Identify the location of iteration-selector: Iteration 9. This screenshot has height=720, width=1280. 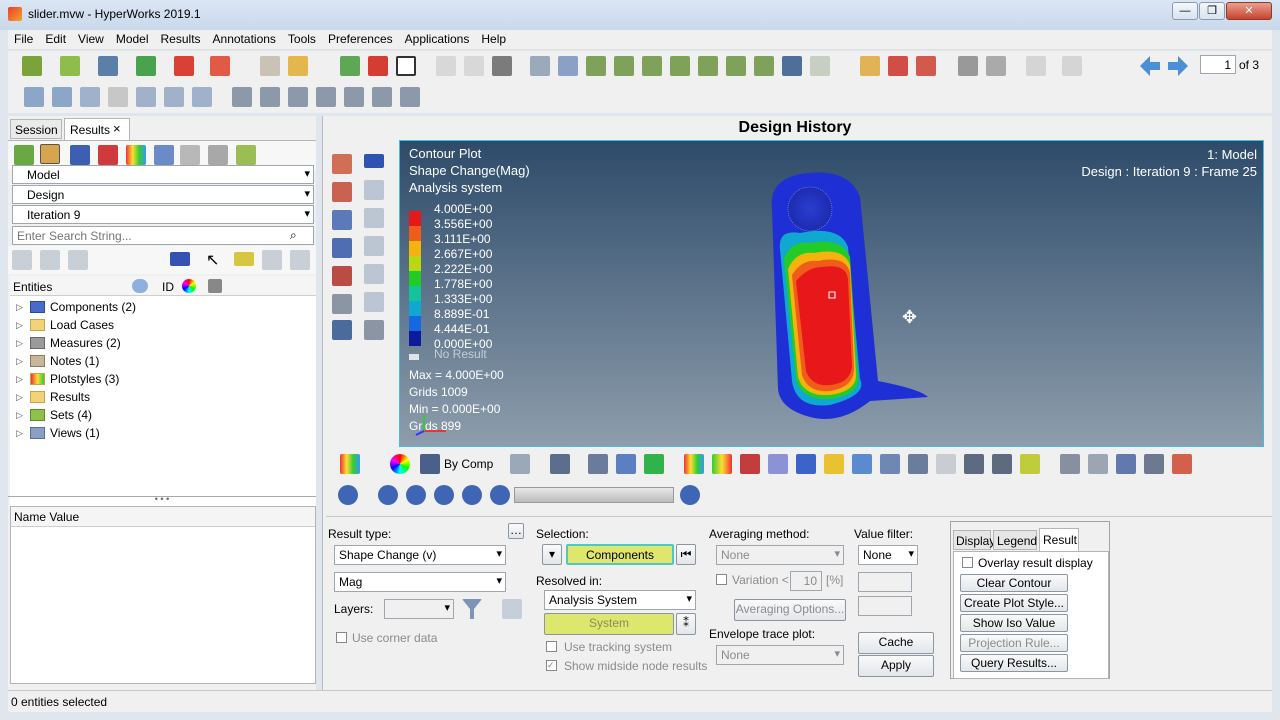
(163, 214).